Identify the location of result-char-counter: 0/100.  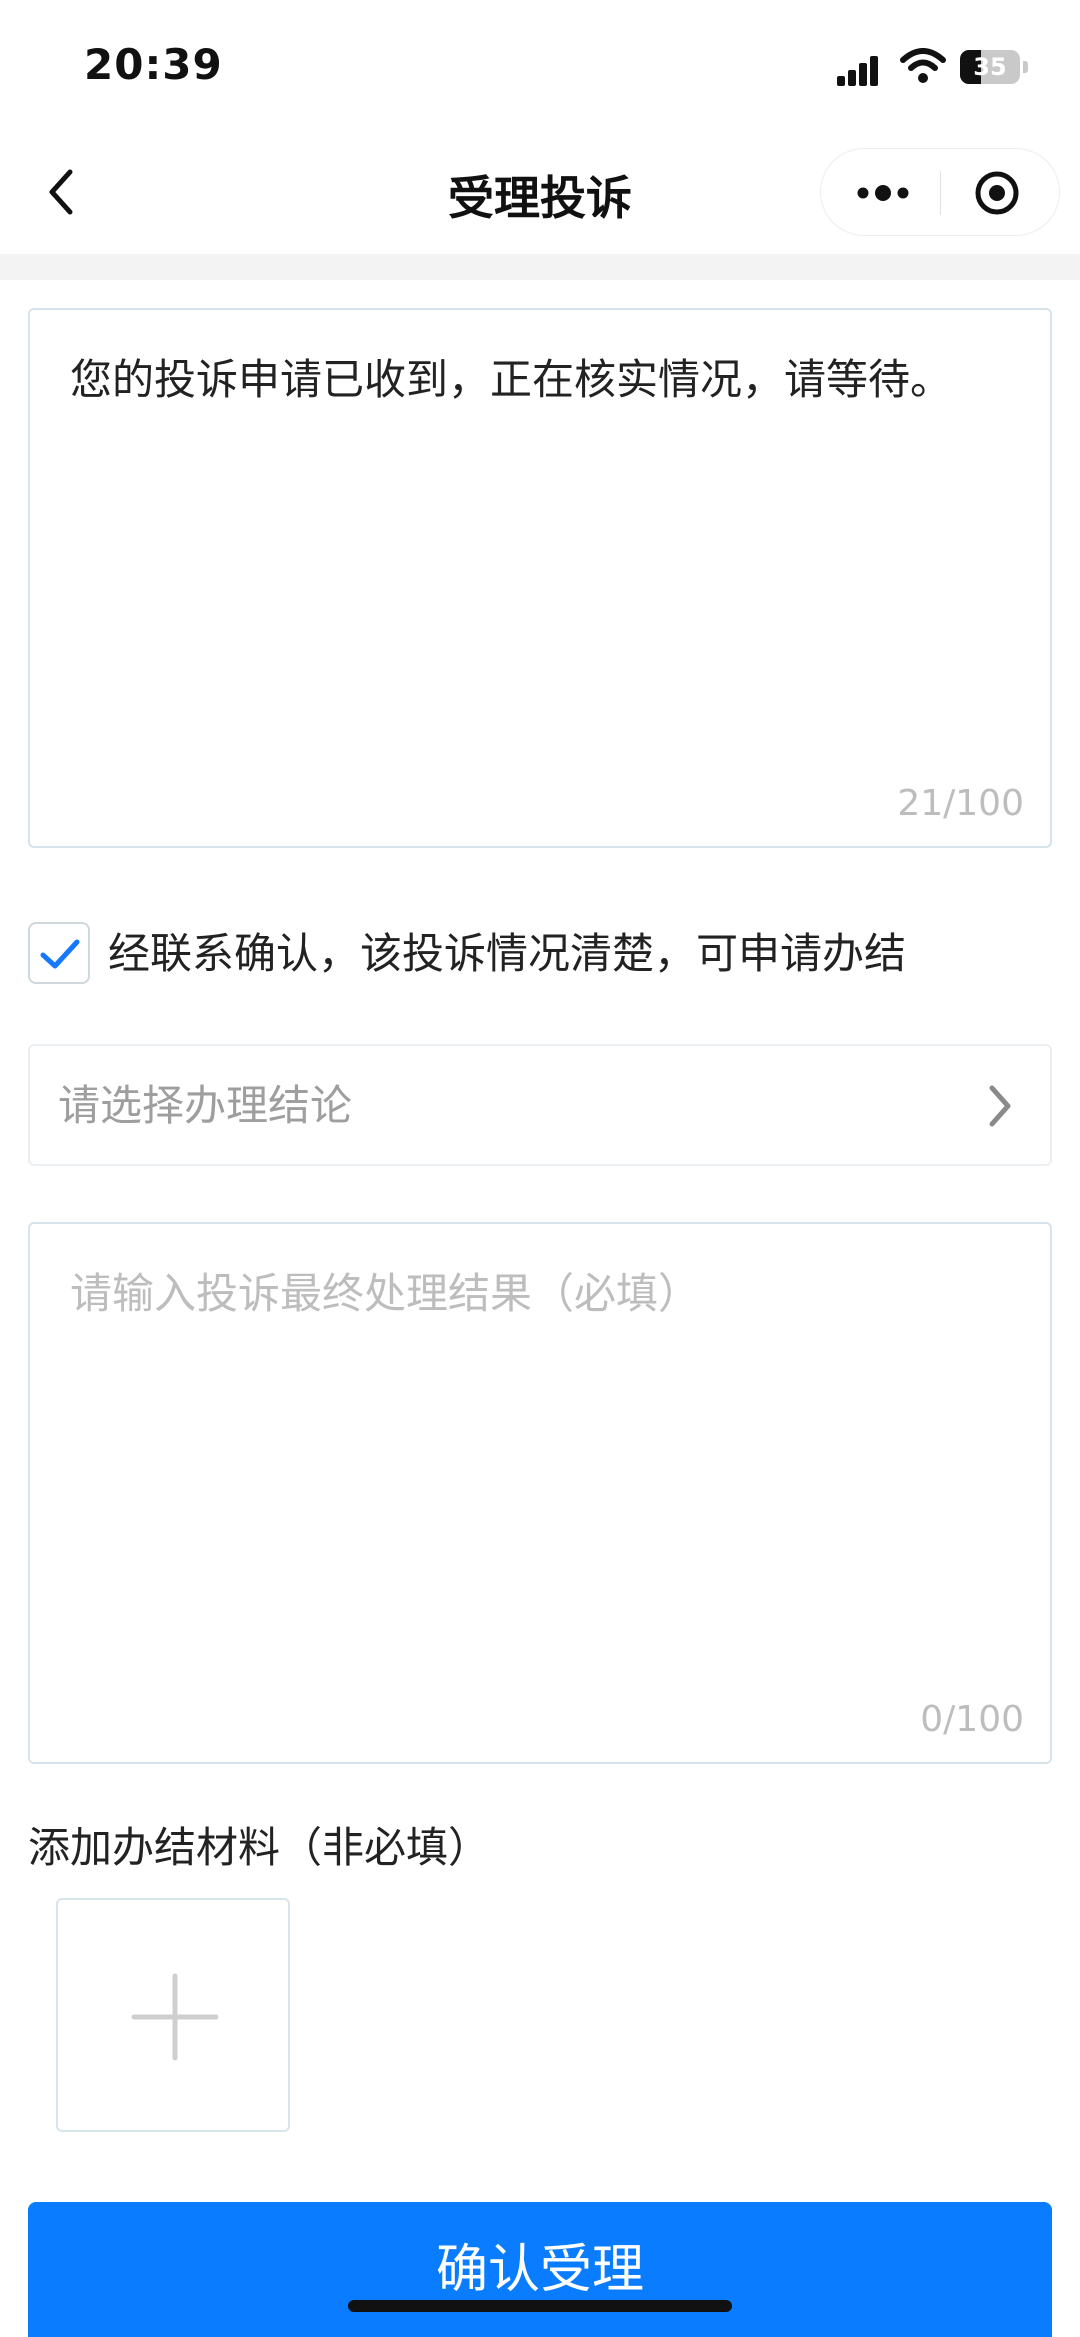
(972, 1719).